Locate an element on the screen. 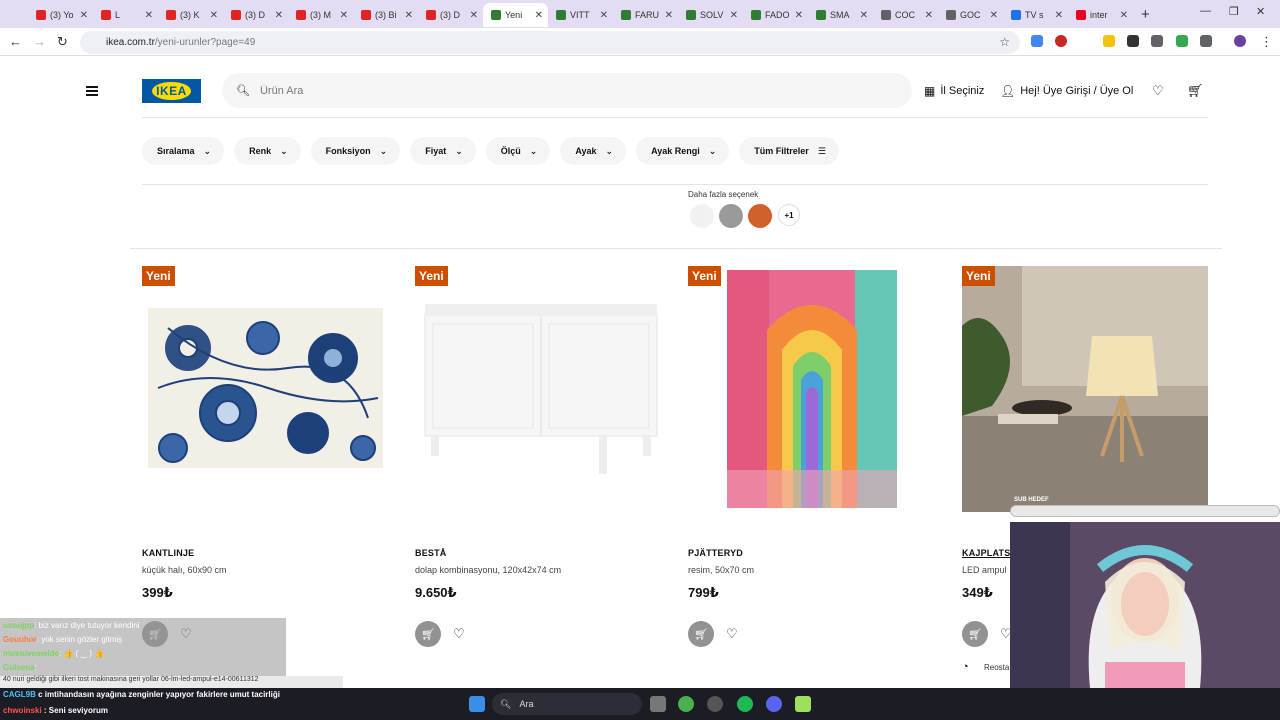  filter-chip: Ölçü ⌄ is located at coordinates (518, 151).